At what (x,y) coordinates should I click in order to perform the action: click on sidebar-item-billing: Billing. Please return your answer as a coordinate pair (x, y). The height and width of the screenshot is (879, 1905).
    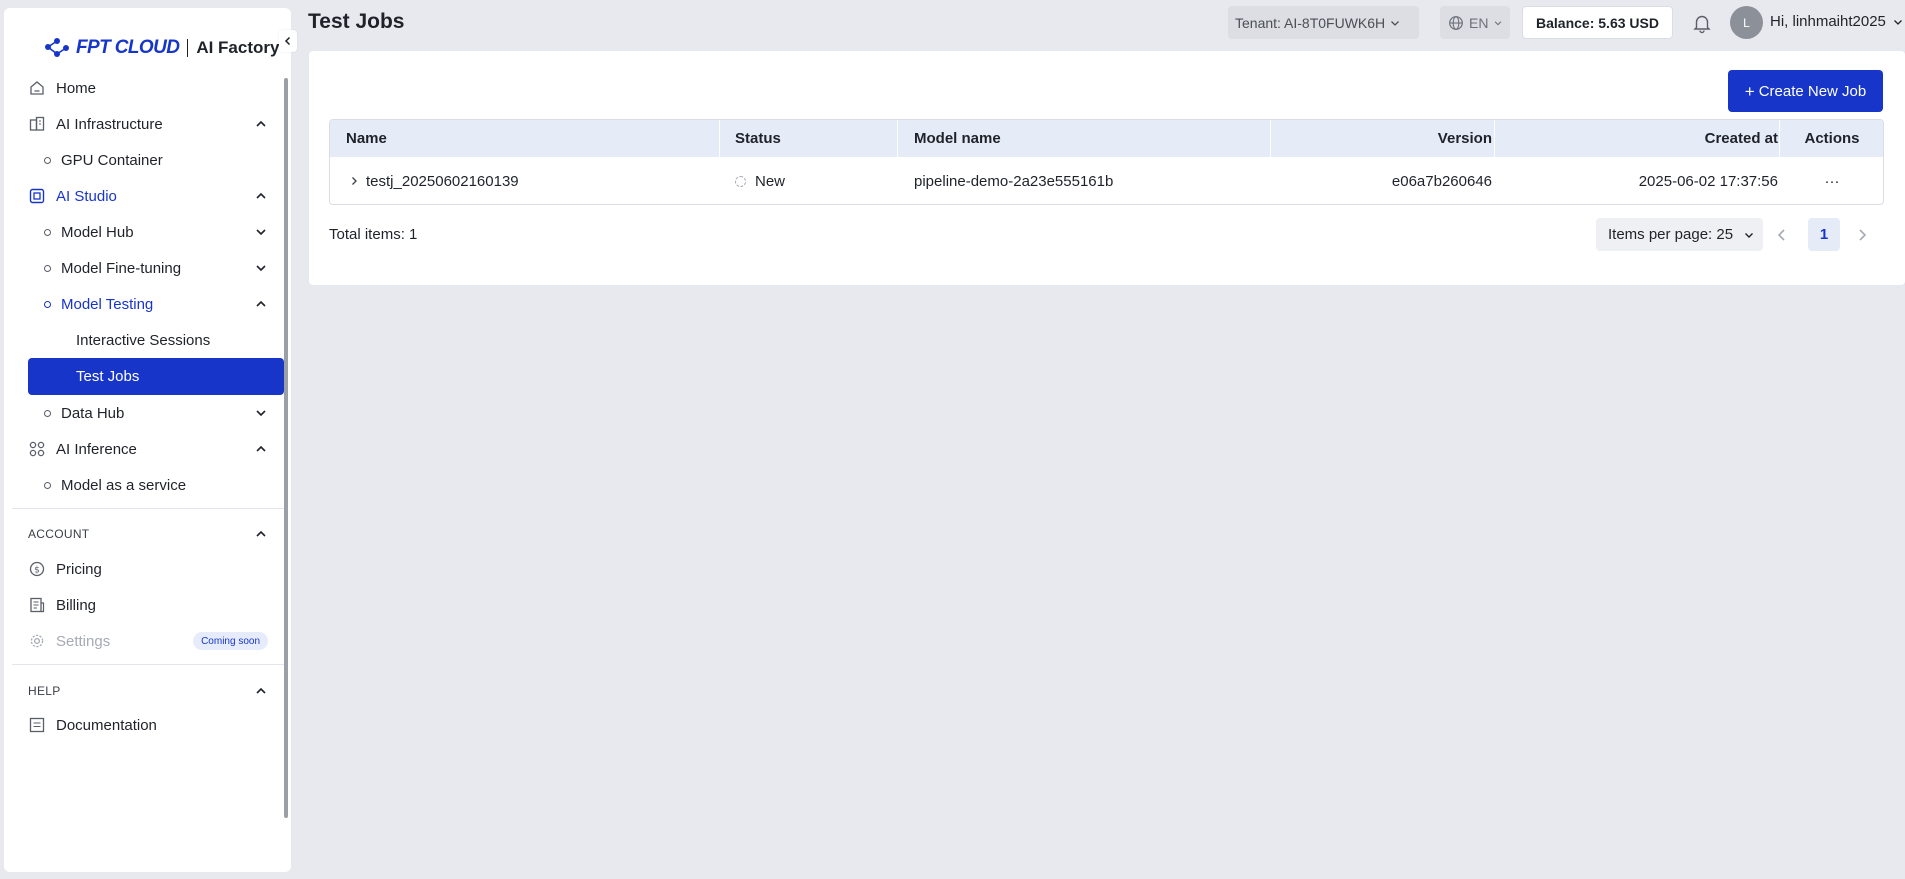
    Looking at the image, I should click on (153, 605).